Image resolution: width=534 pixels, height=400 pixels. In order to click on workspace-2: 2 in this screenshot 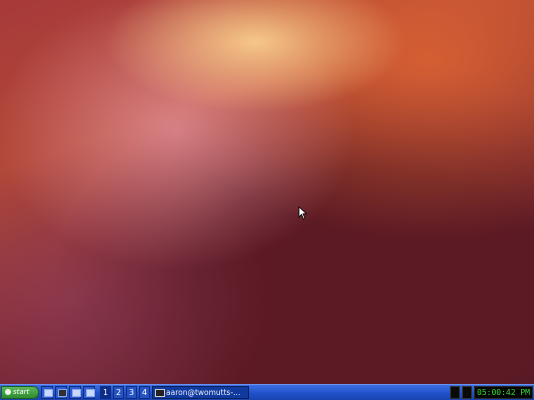, I will do `click(118, 392)`.